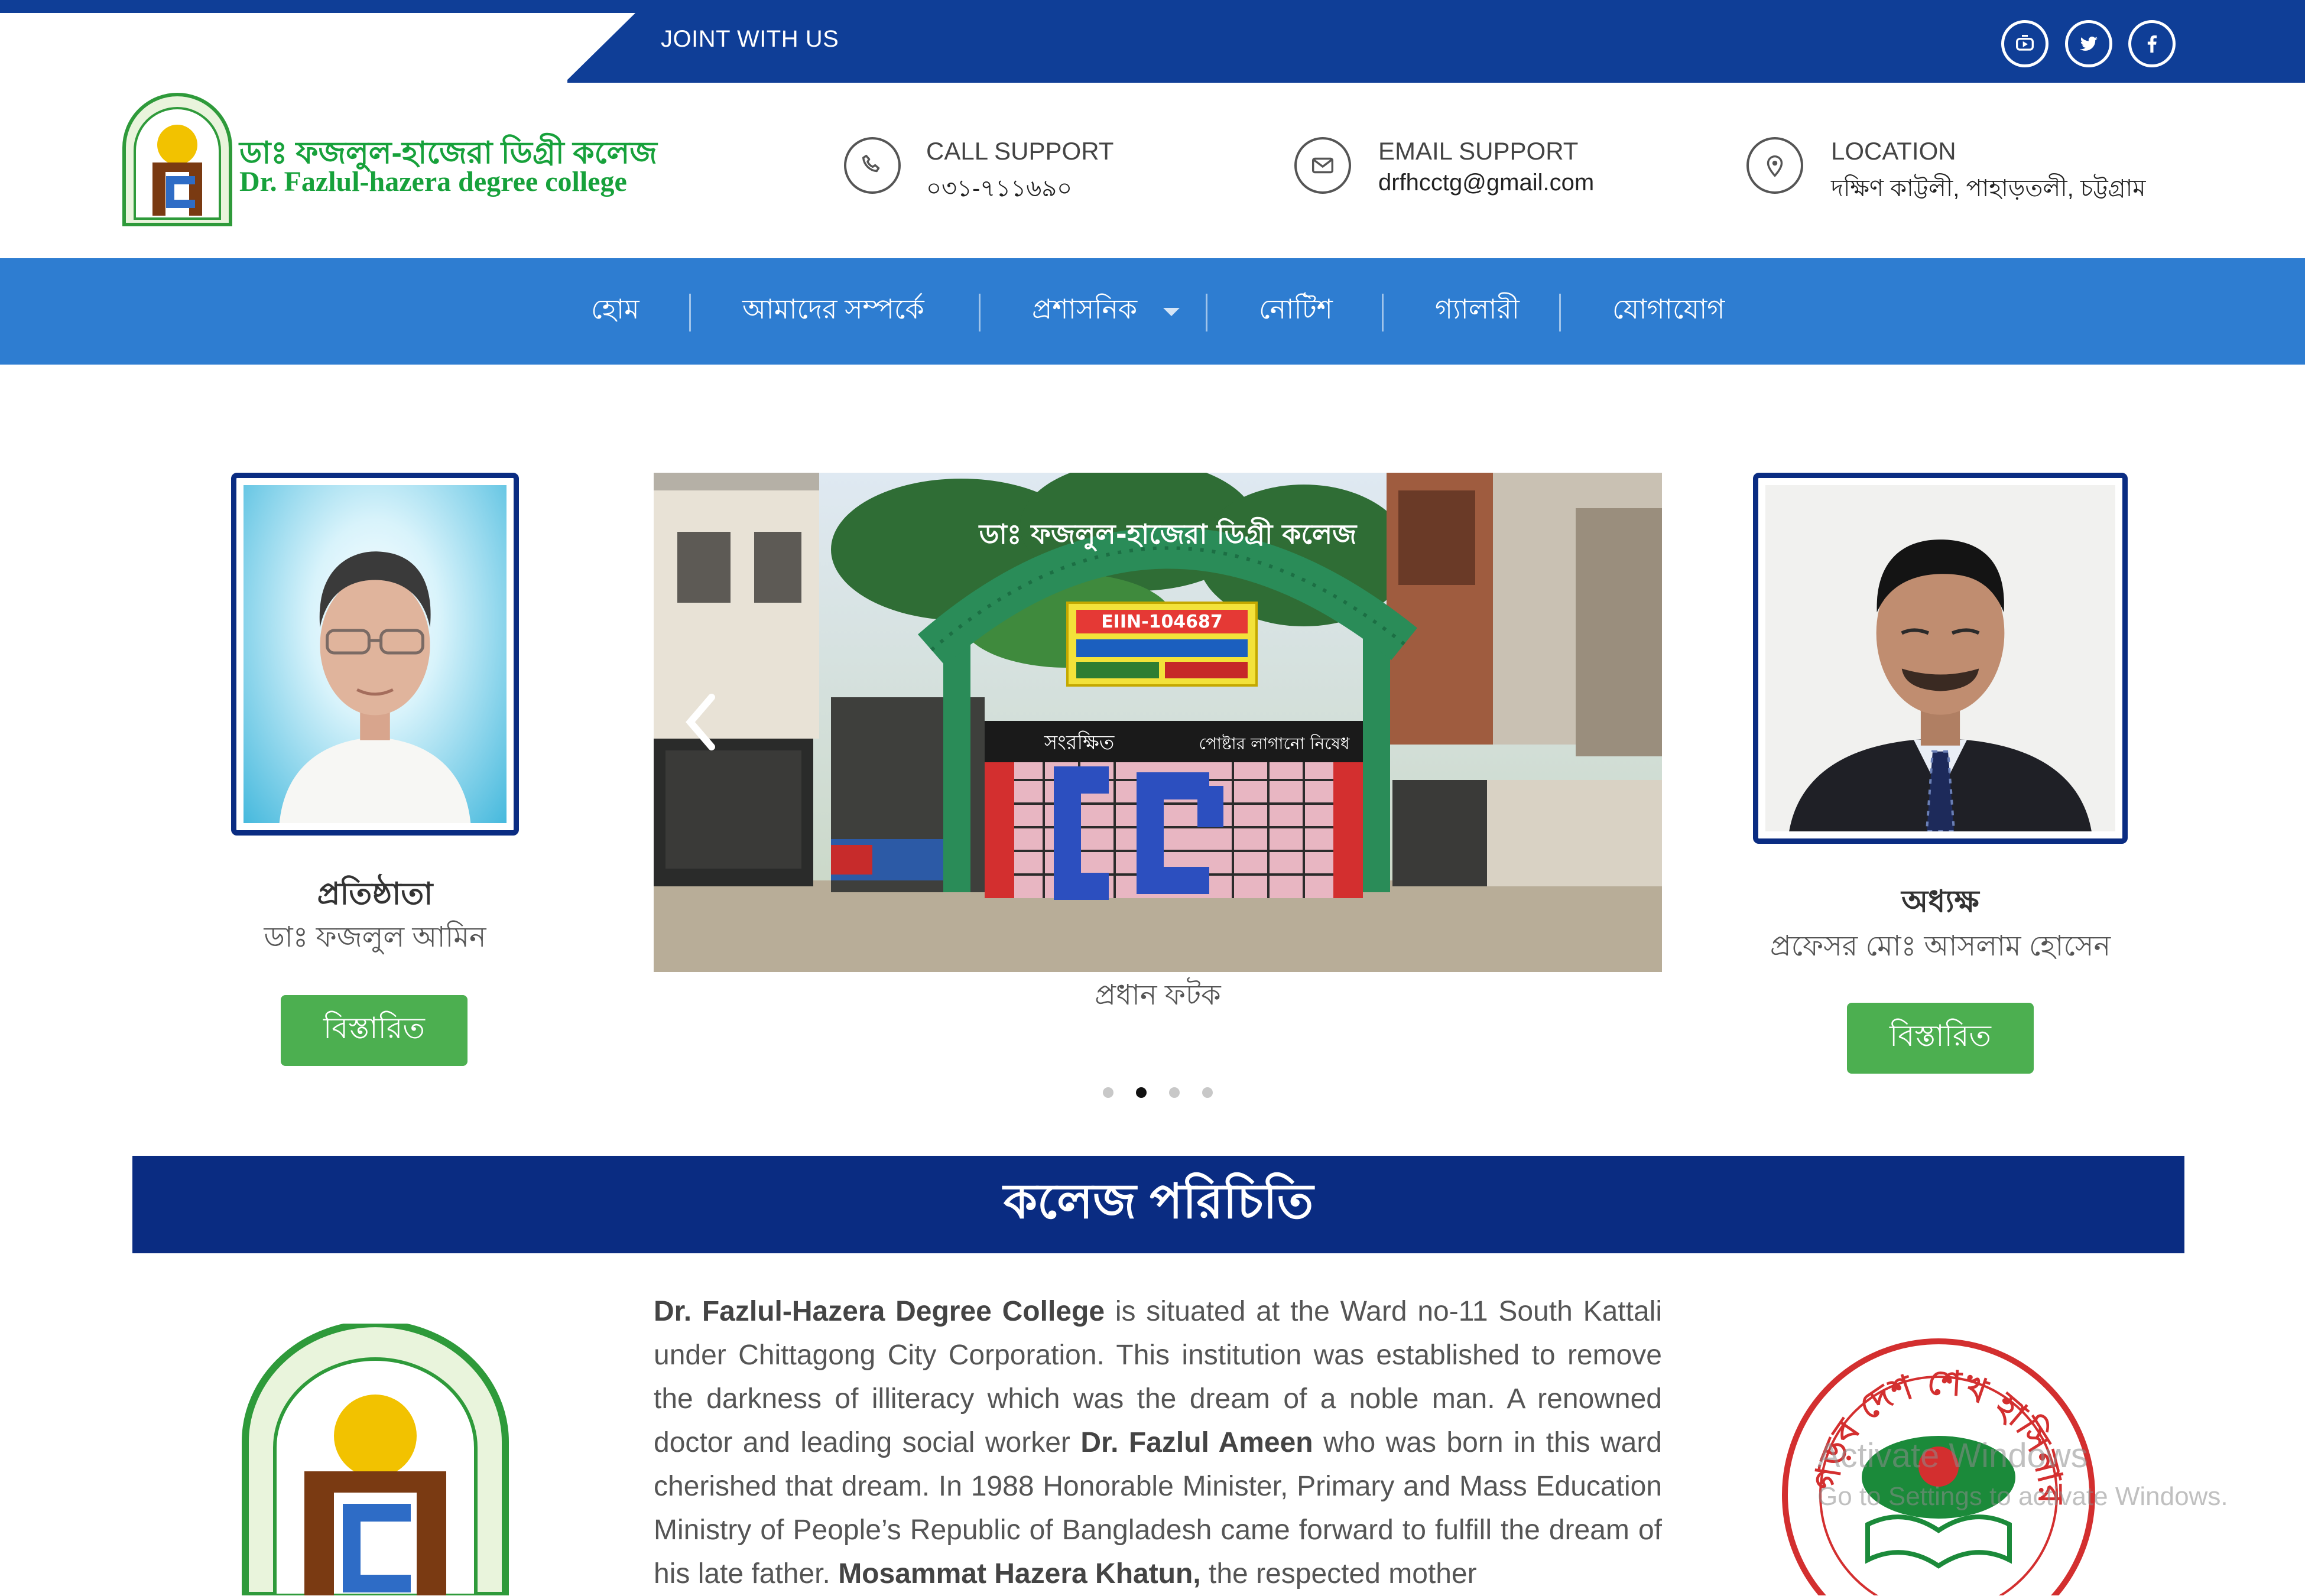 The height and width of the screenshot is (1596, 2305). Describe the element at coordinates (1158, 995) in the screenshot. I see `slide-caption: প্রধান ফটক` at that location.